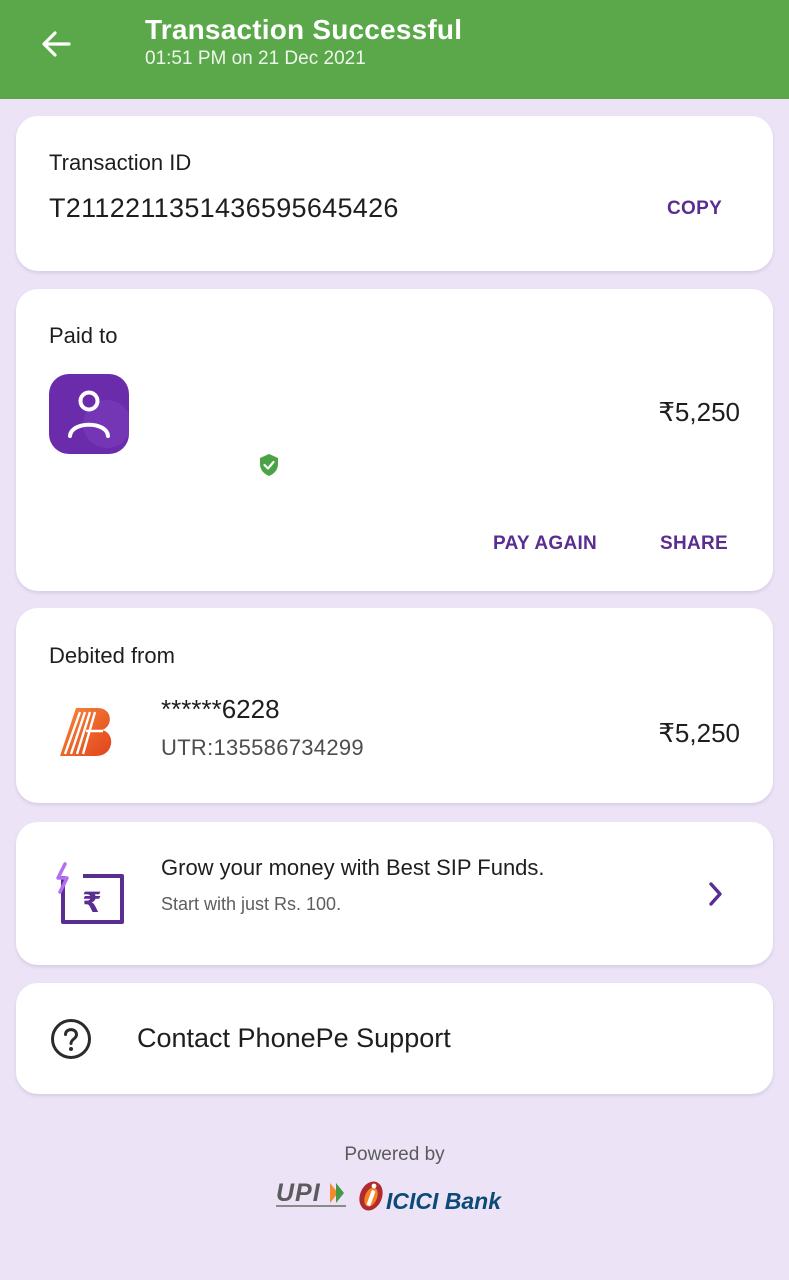 The height and width of the screenshot is (1280, 789). I want to click on page-title: Transaction Successful, so click(304, 29).